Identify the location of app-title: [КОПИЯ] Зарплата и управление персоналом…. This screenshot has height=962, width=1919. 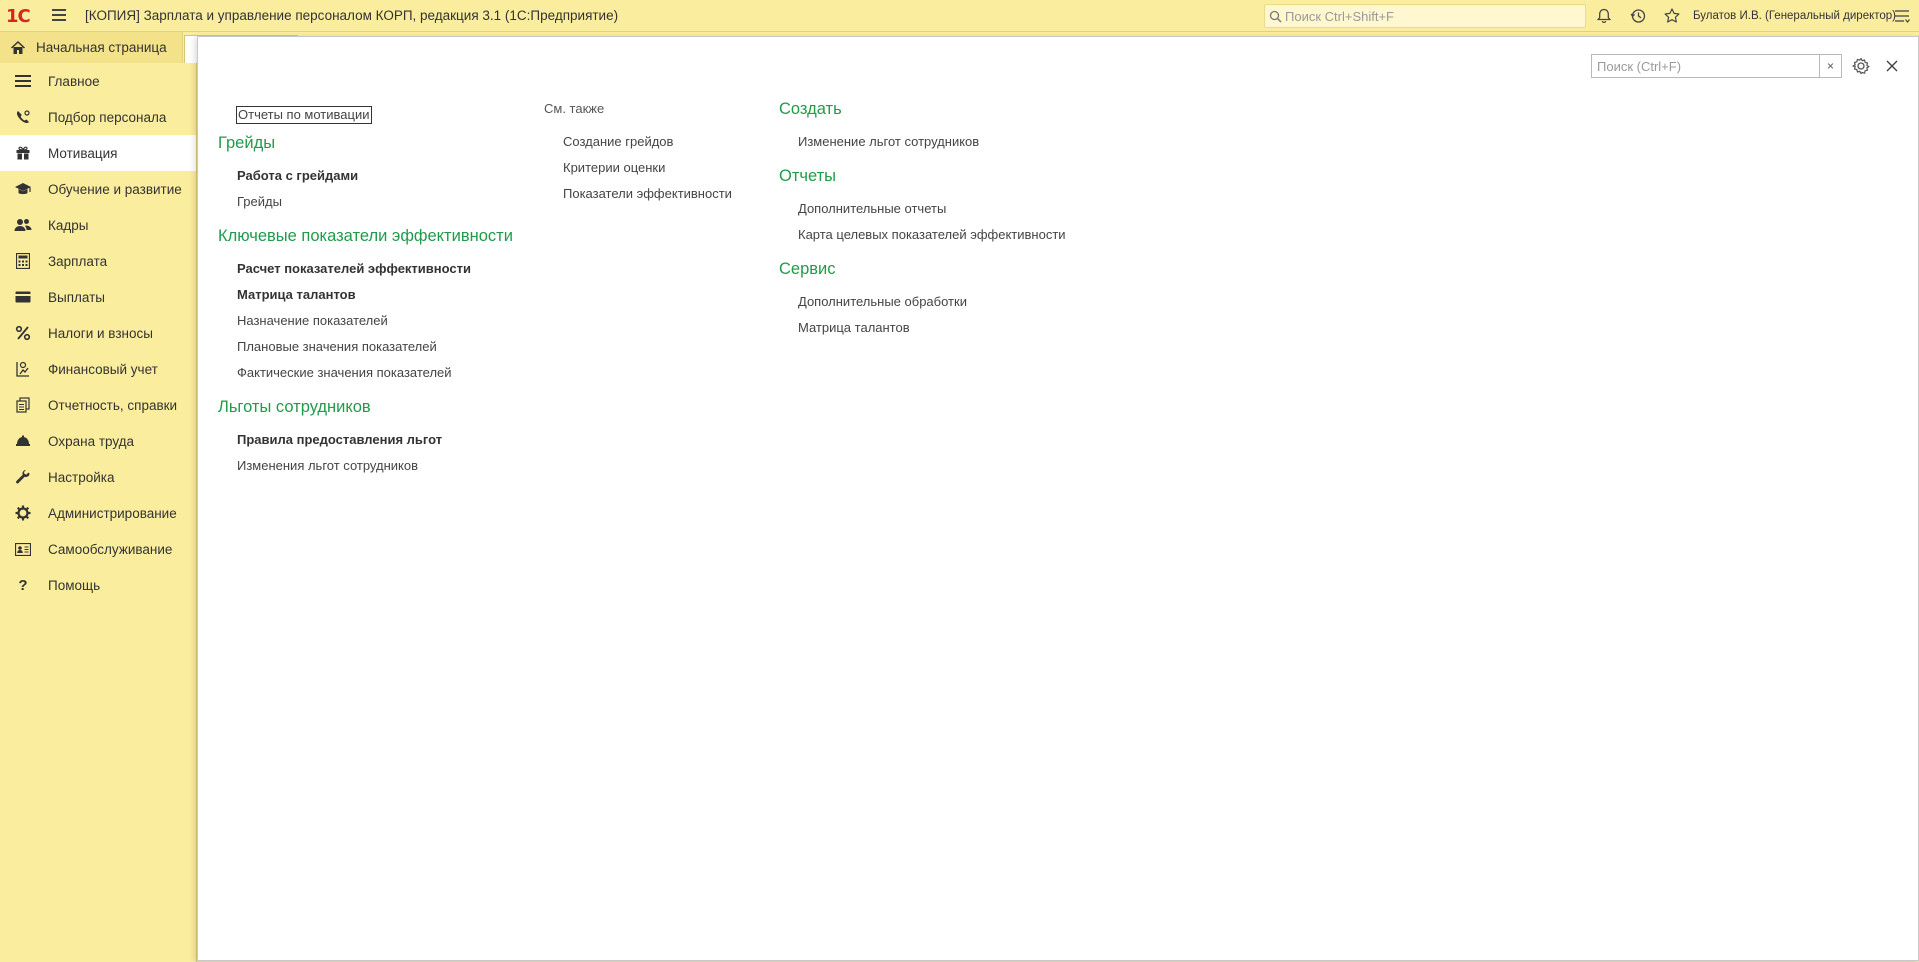
(352, 15).